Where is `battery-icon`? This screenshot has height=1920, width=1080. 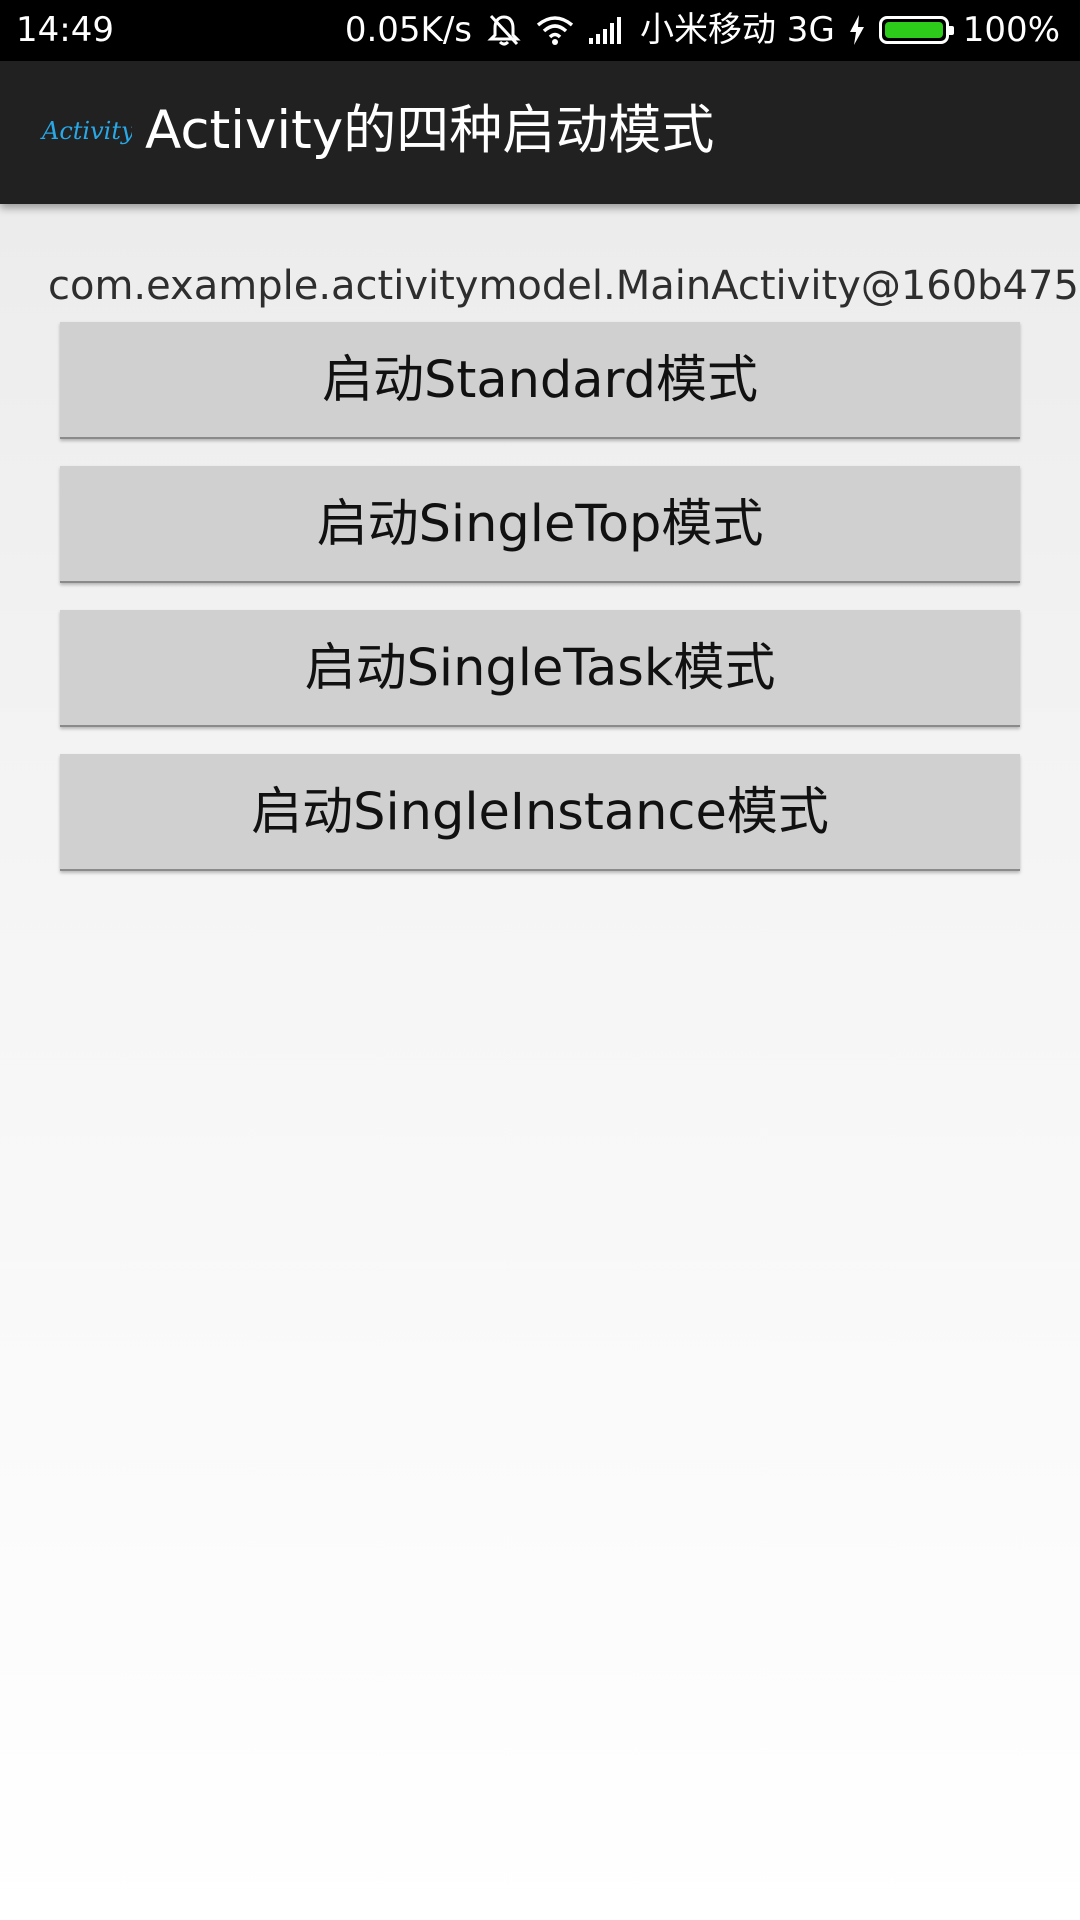 battery-icon is located at coordinates (916, 30).